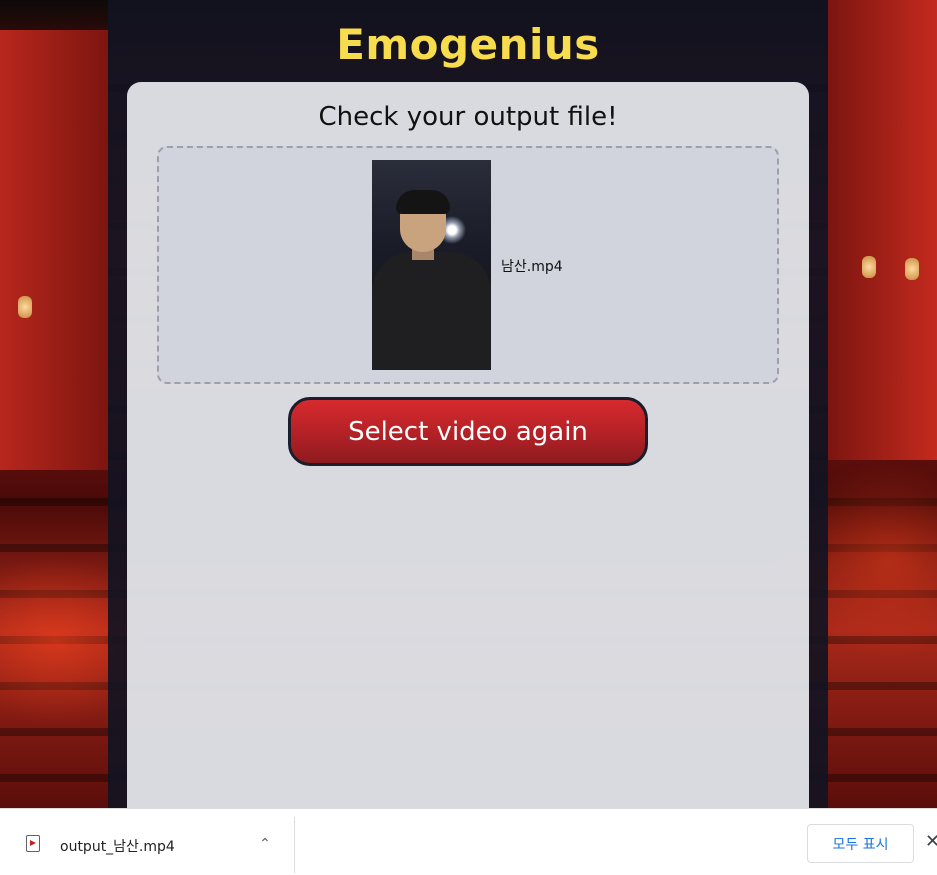 The height and width of the screenshot is (875, 937). Describe the element at coordinates (882, 230) in the screenshot. I see `right-wall` at that location.